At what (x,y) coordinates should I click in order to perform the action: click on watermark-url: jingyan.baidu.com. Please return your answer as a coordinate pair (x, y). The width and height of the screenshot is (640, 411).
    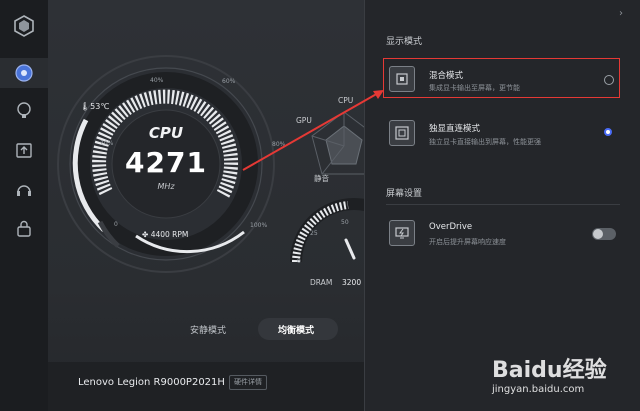
    Looking at the image, I should click on (538, 389).